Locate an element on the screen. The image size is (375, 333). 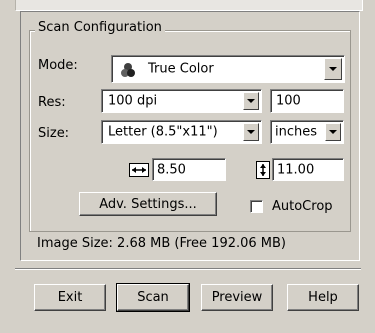
height-input: 11.00 is located at coordinates (308, 169).